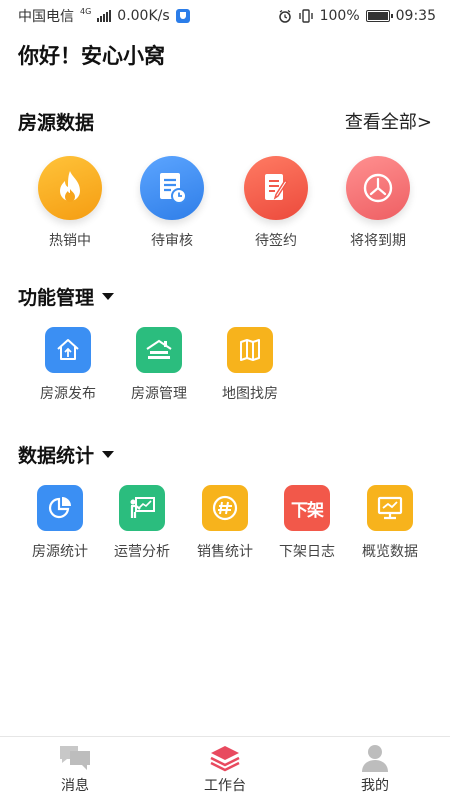 The image size is (450, 800). I want to click on expiry-clock-icon, so click(378, 188).